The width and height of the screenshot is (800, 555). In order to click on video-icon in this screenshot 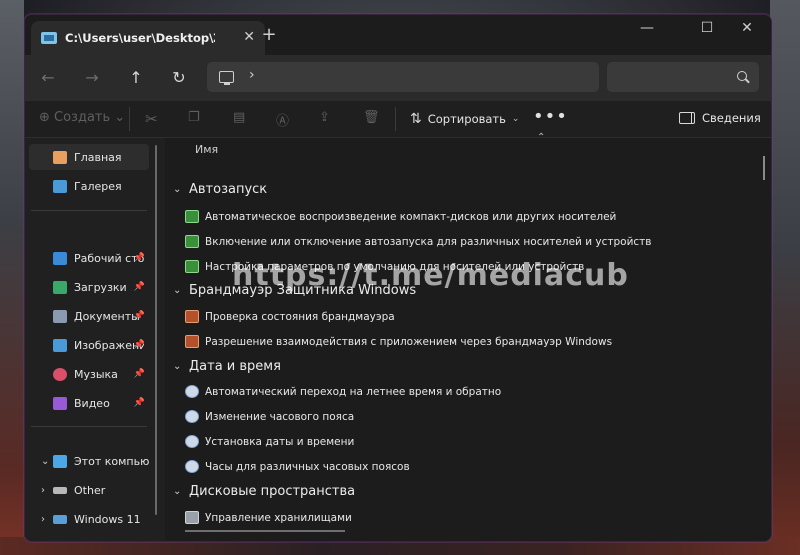, I will do `click(60, 403)`.